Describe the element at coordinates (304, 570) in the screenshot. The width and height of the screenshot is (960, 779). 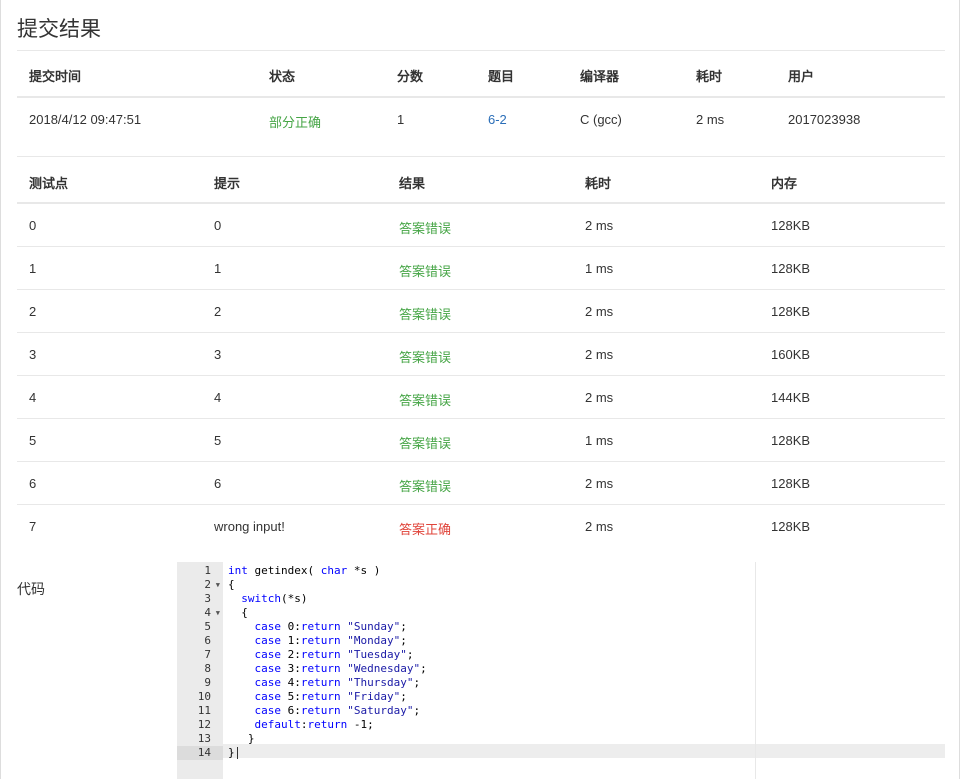
I see `code-line: int getindex( char *s )` at that location.